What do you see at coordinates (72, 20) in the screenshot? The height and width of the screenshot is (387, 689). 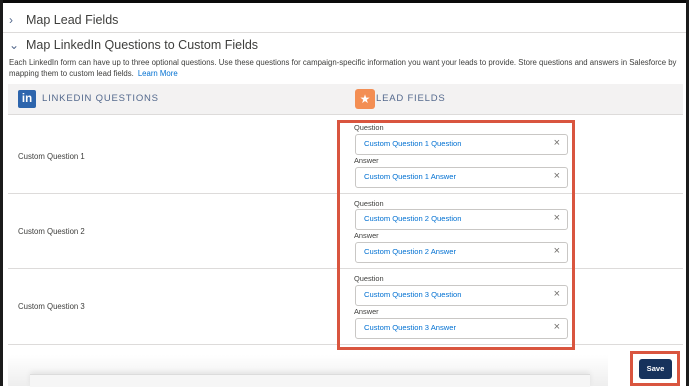 I see `map-lead-fields-title: Map Lead Fields` at bounding box center [72, 20].